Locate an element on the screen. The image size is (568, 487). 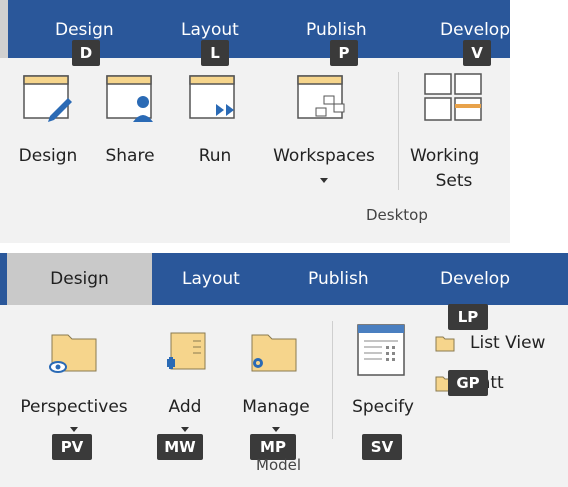
diagram-edit-icon is located at coordinates (47, 98).